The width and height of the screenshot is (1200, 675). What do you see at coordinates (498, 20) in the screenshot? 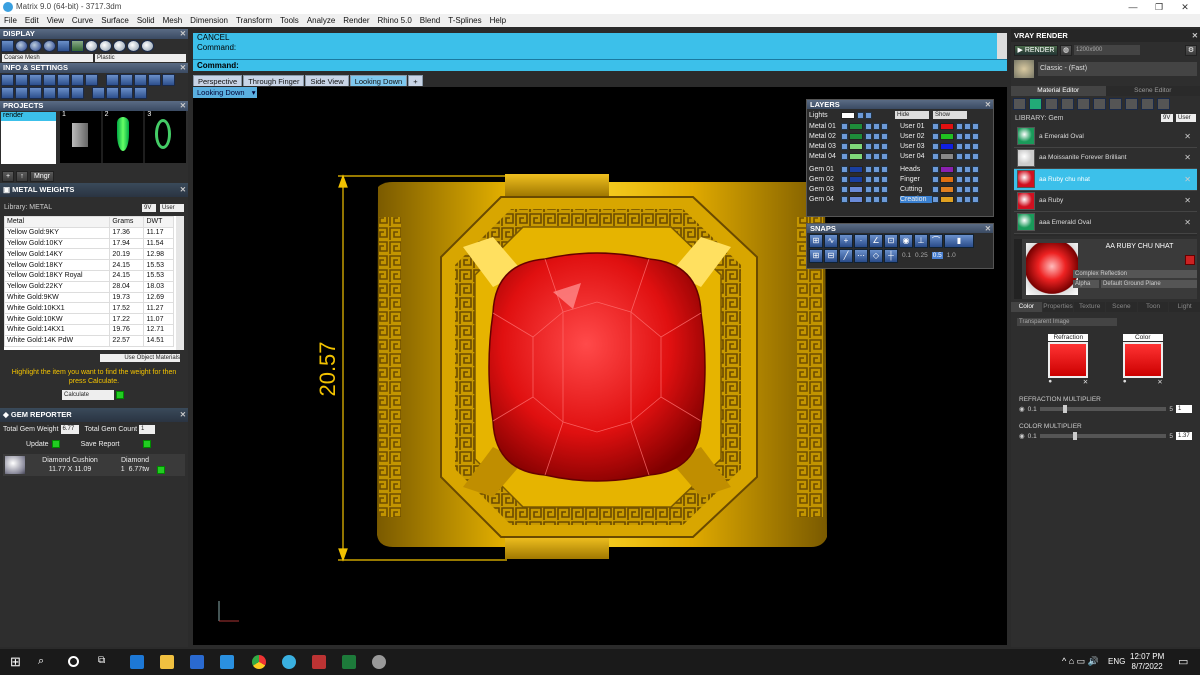
I see `menu-help: Help` at bounding box center [498, 20].